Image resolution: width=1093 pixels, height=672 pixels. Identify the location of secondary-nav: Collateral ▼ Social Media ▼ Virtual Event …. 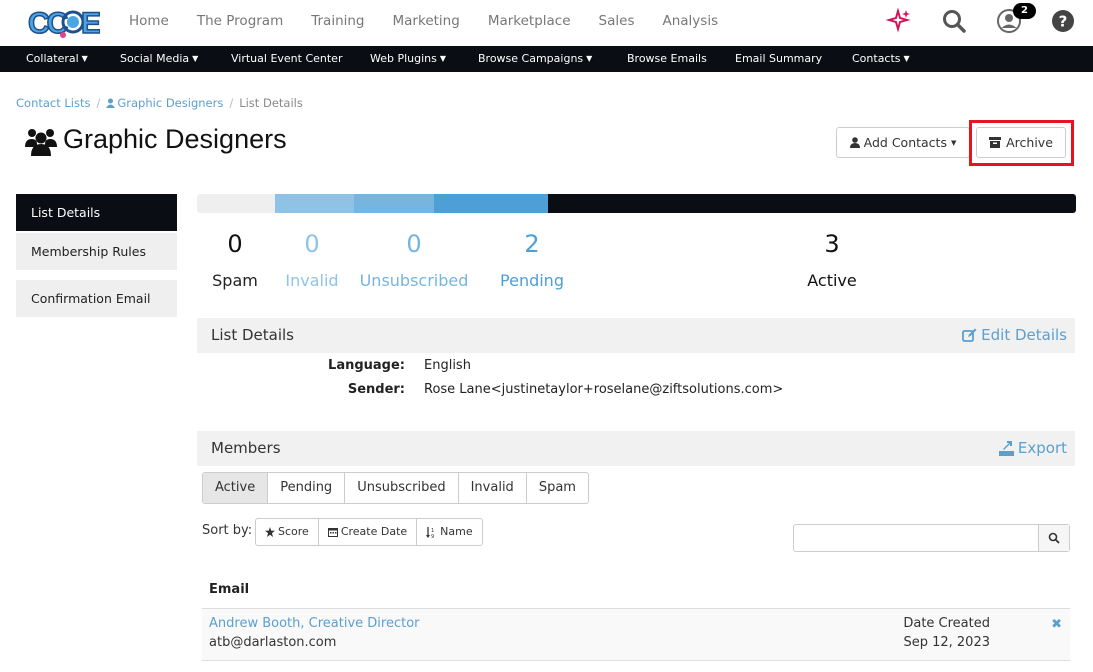
(546, 59).